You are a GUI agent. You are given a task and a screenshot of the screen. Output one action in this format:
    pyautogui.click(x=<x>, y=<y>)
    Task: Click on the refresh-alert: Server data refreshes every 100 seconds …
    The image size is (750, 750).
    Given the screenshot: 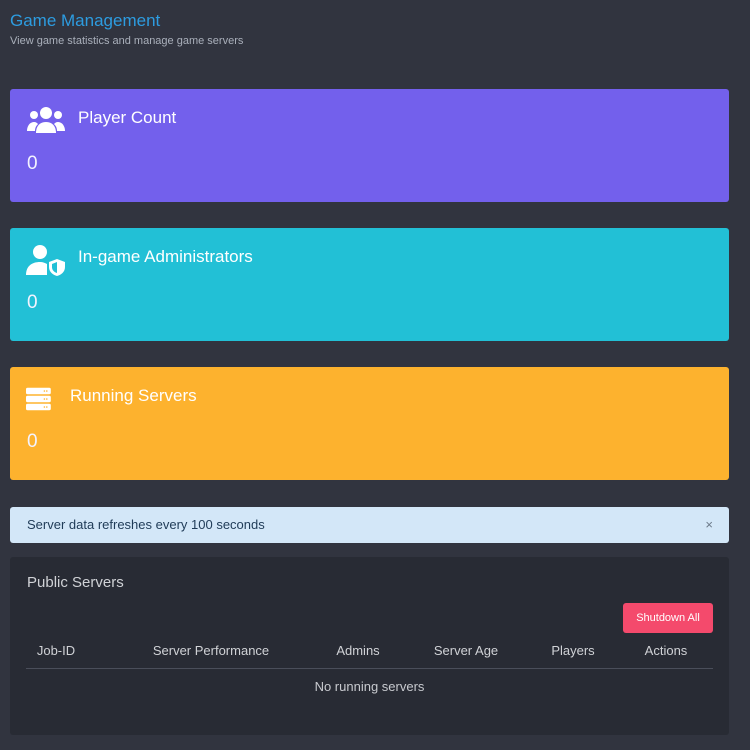 What is the action you would take?
    pyautogui.click(x=369, y=525)
    